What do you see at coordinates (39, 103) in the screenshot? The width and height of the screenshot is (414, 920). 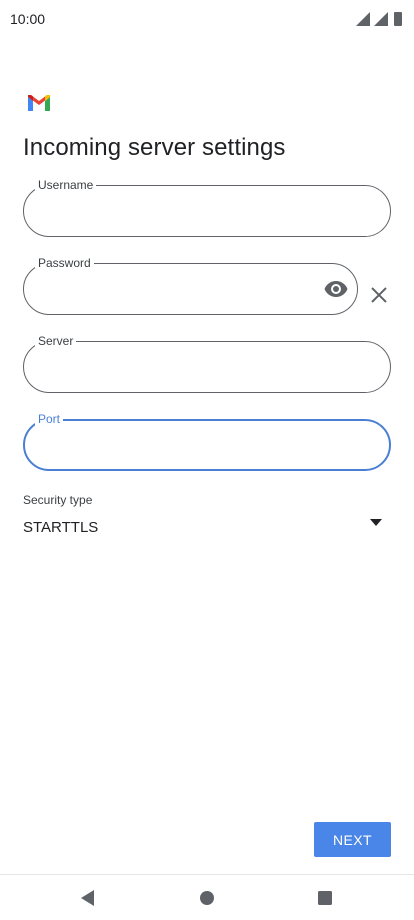 I see `gmail-logo-icon` at bounding box center [39, 103].